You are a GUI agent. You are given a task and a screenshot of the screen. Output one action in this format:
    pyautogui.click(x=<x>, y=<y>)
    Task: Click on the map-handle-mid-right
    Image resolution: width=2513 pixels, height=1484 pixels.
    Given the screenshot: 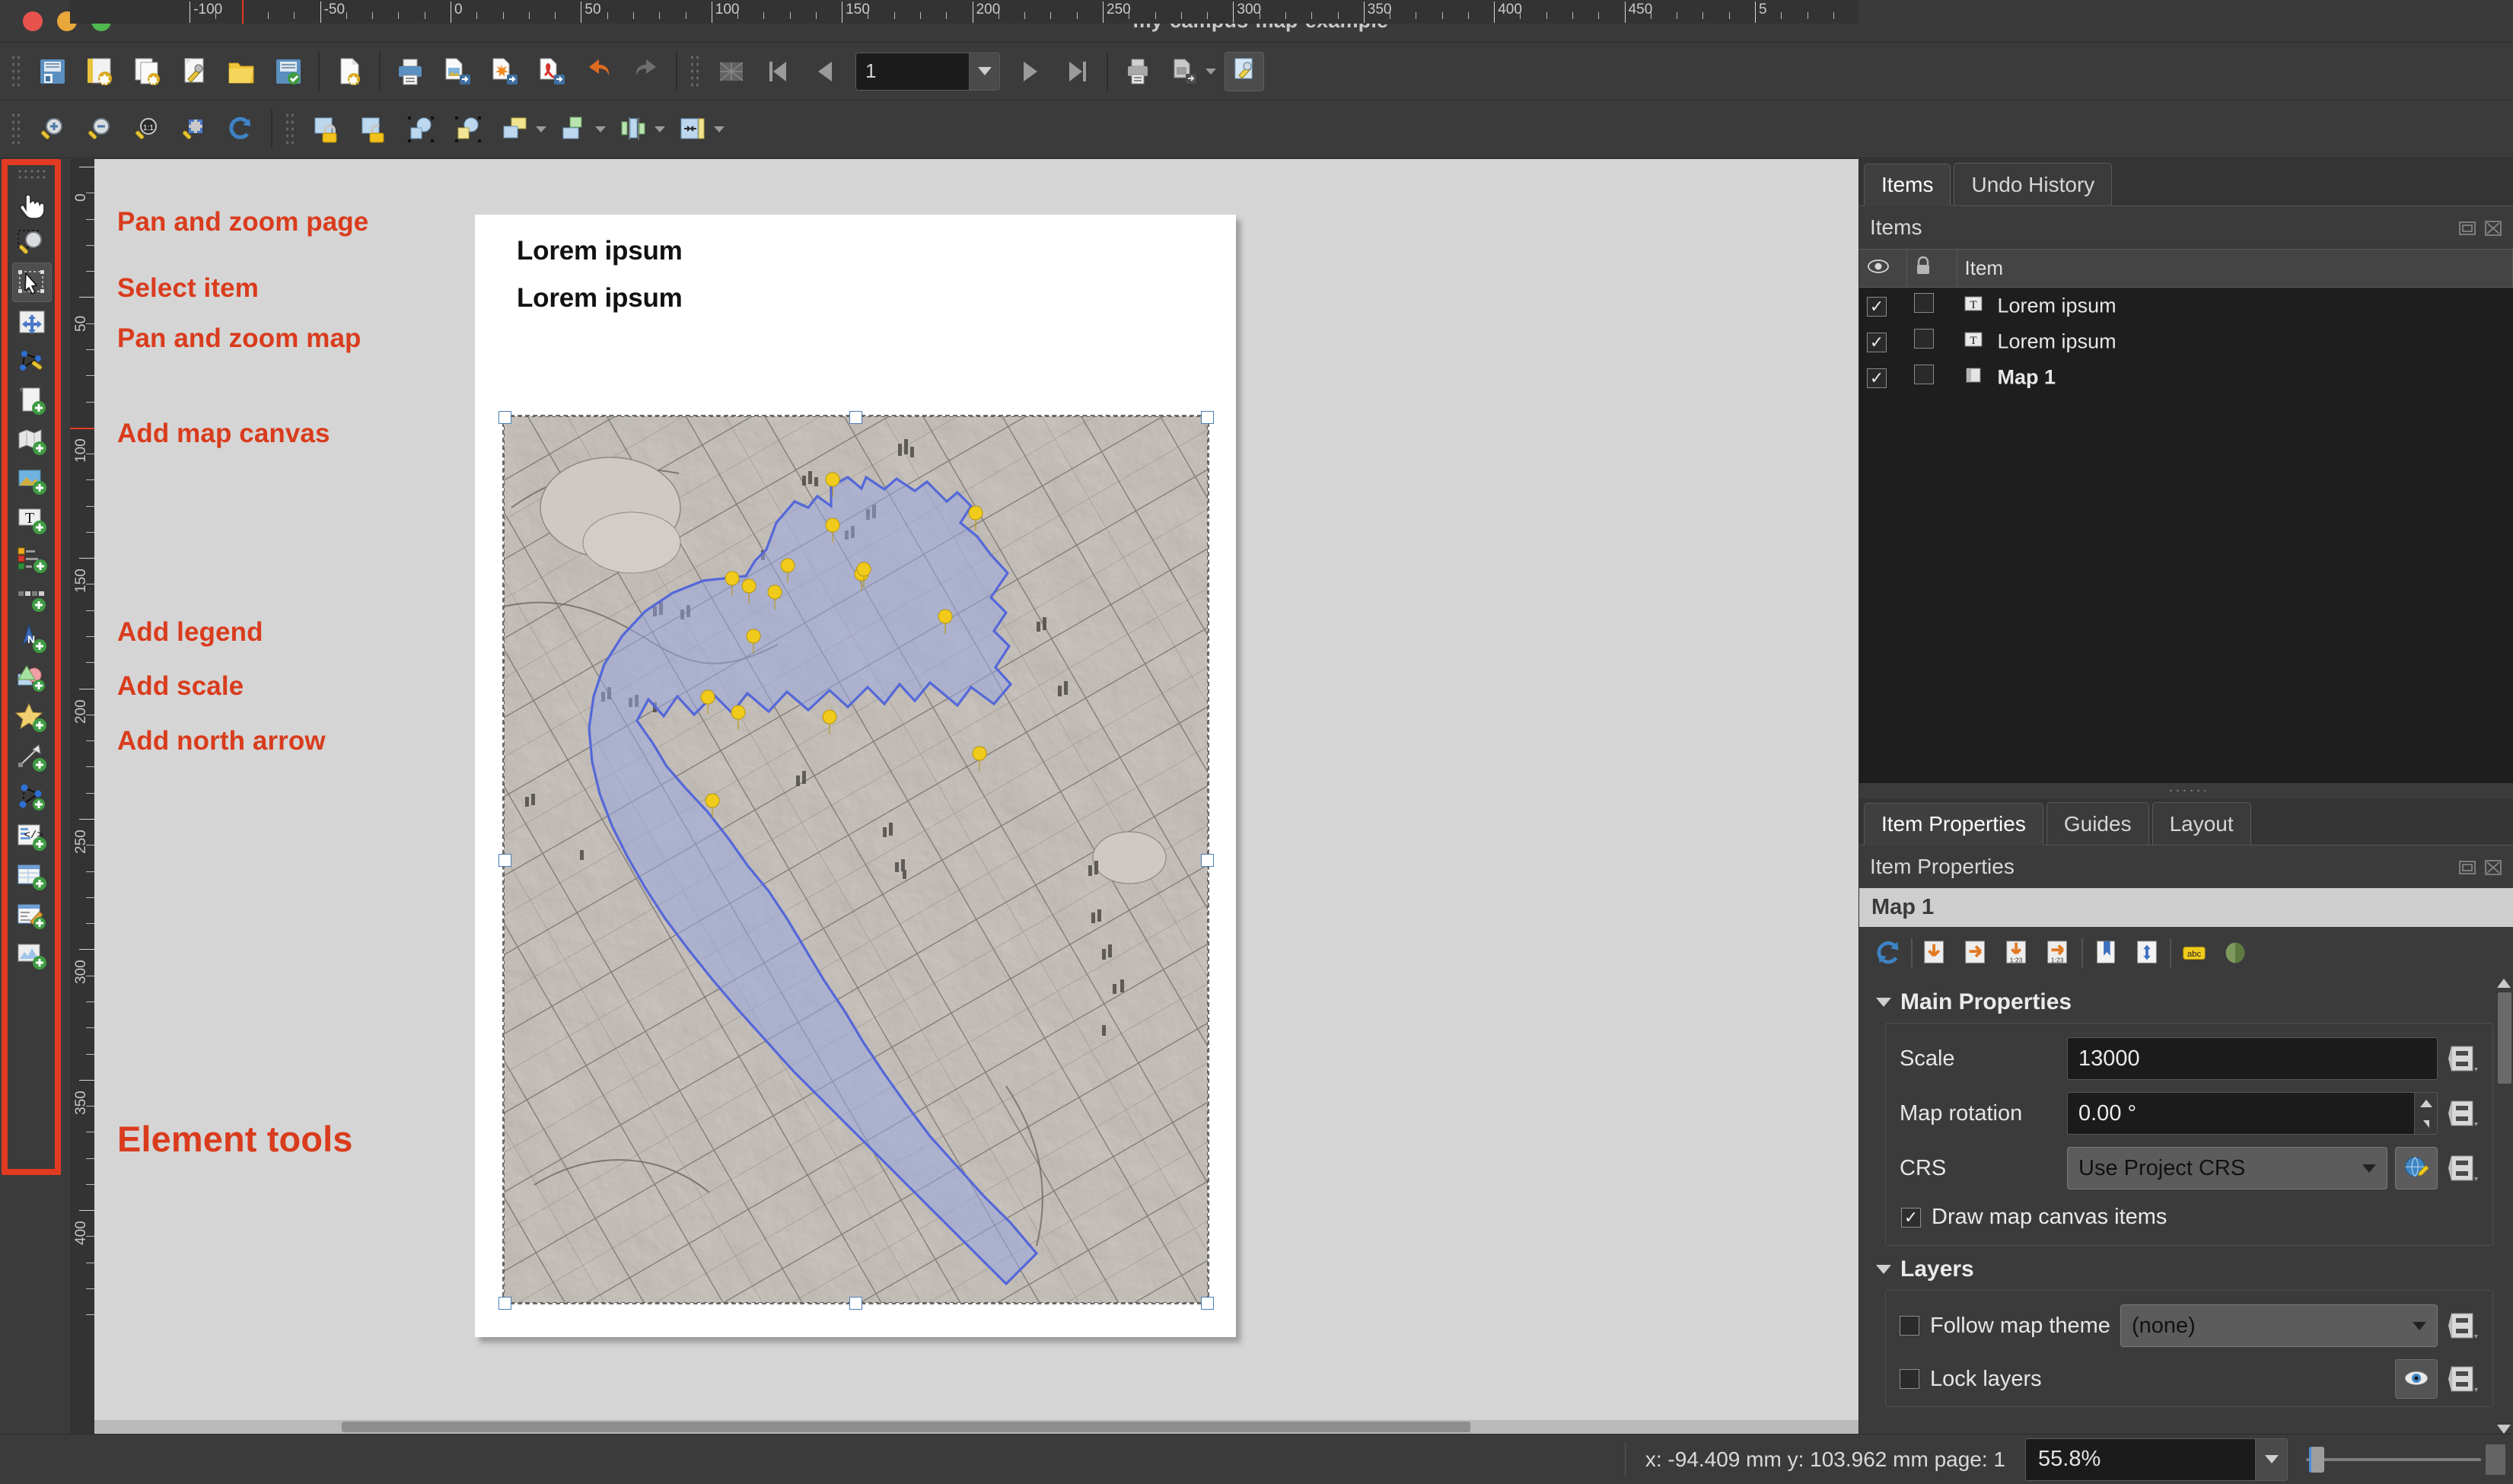 What is the action you would take?
    pyautogui.click(x=1208, y=861)
    